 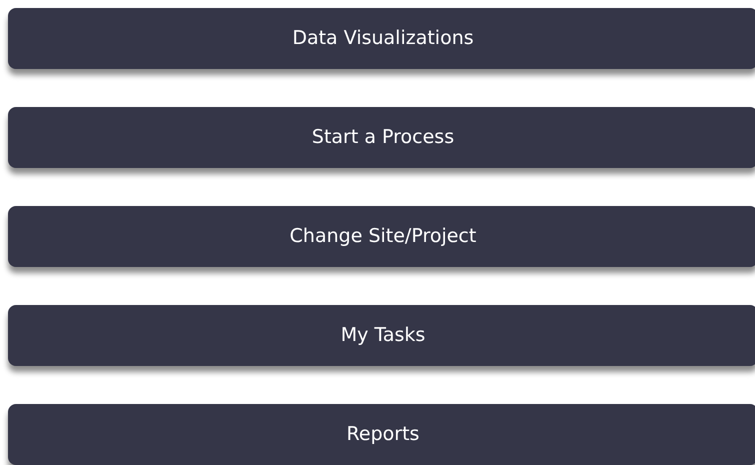 I want to click on menu-button: Change Site/Project, so click(x=381, y=236).